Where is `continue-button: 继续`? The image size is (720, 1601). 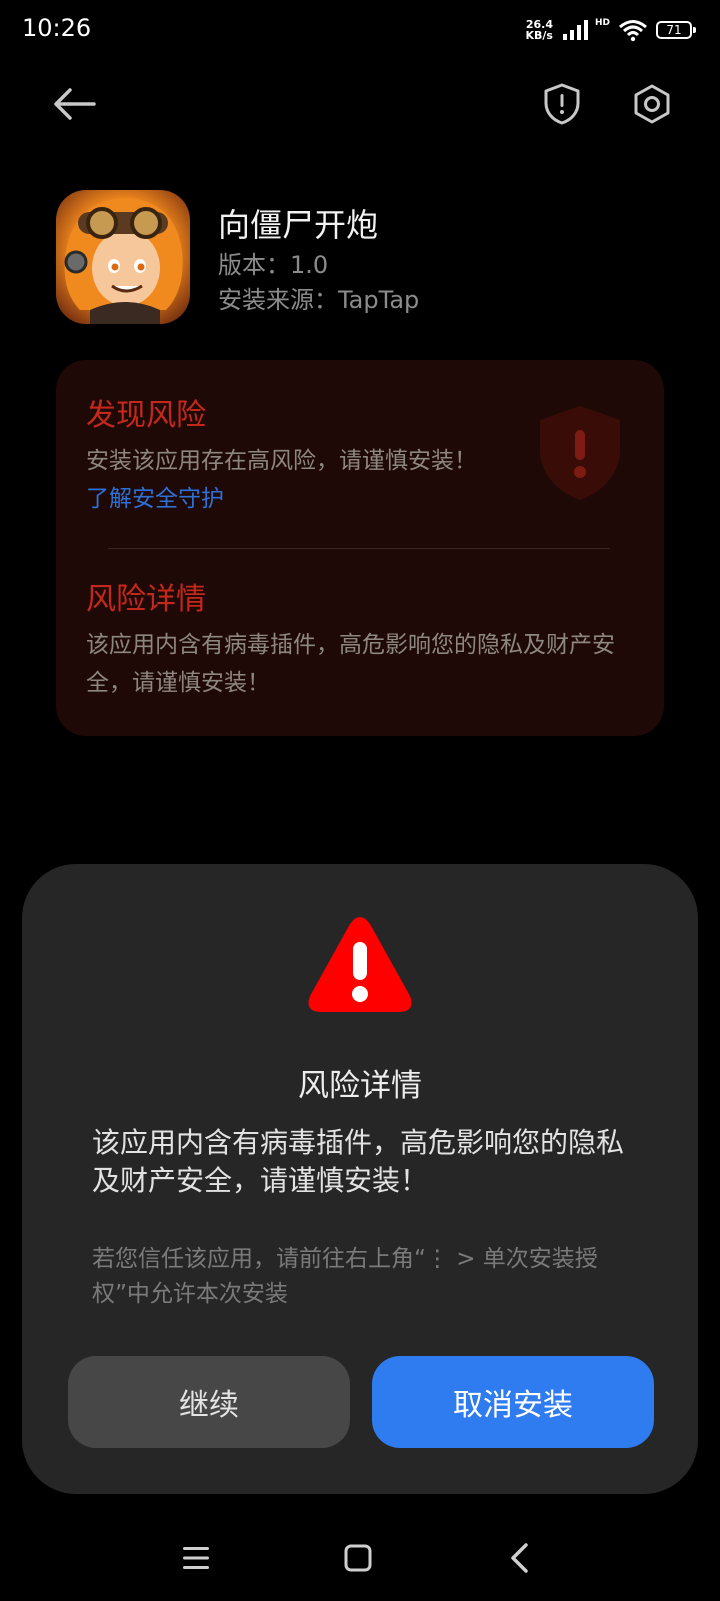 continue-button: 继续 is located at coordinates (209, 1402).